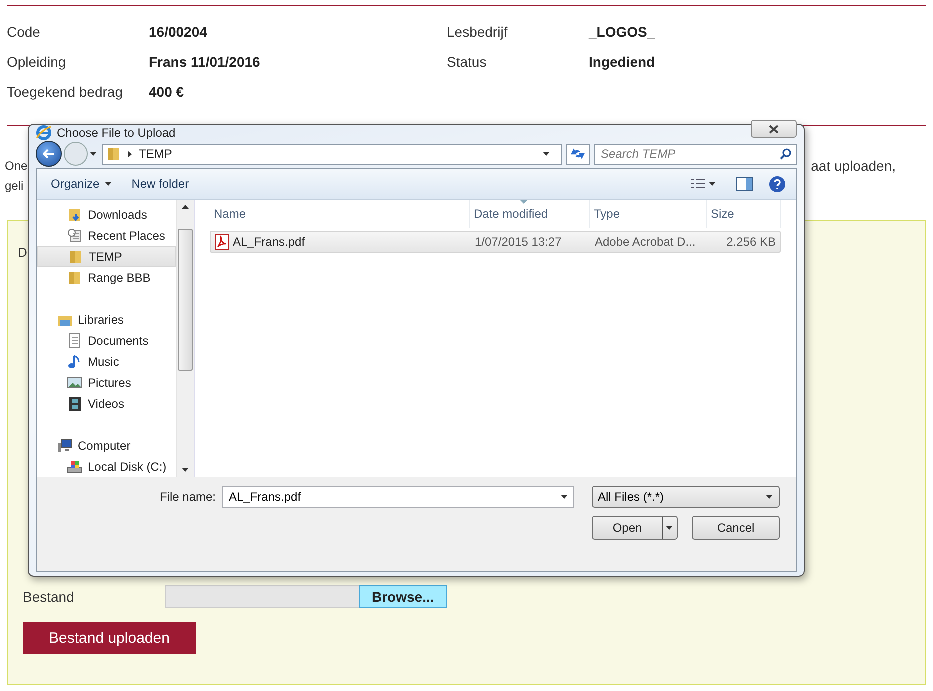 This screenshot has height=691, width=933. I want to click on folder-path: TEMP, so click(156, 154).